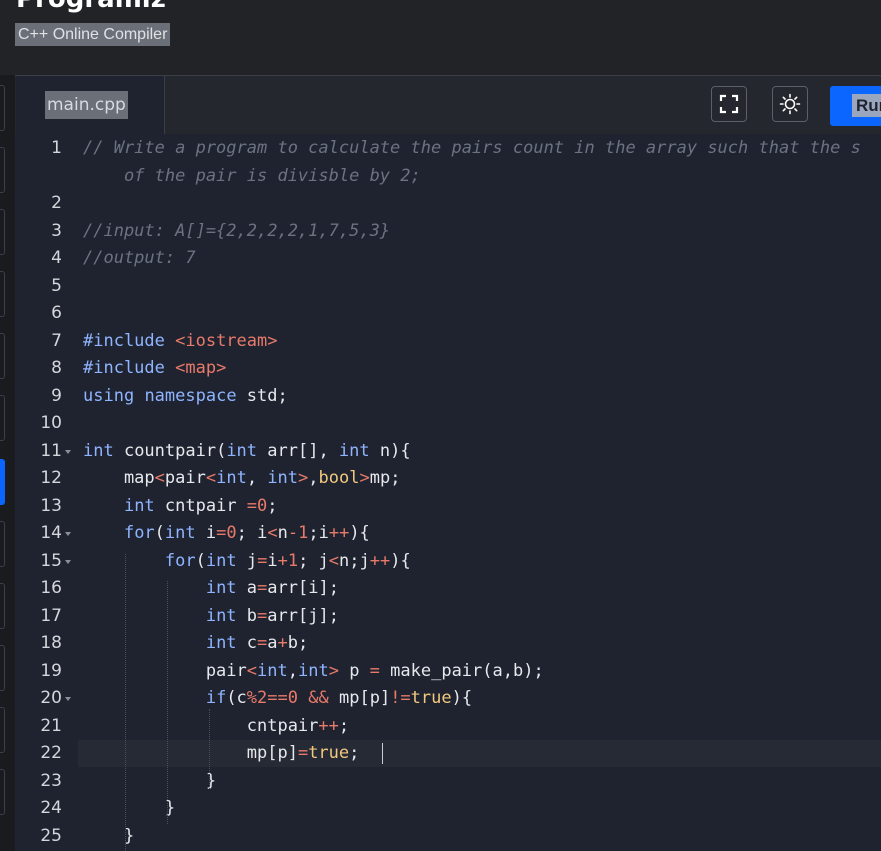 The height and width of the screenshot is (851, 881). I want to click on code-line: using namespace std;, so click(185, 396).